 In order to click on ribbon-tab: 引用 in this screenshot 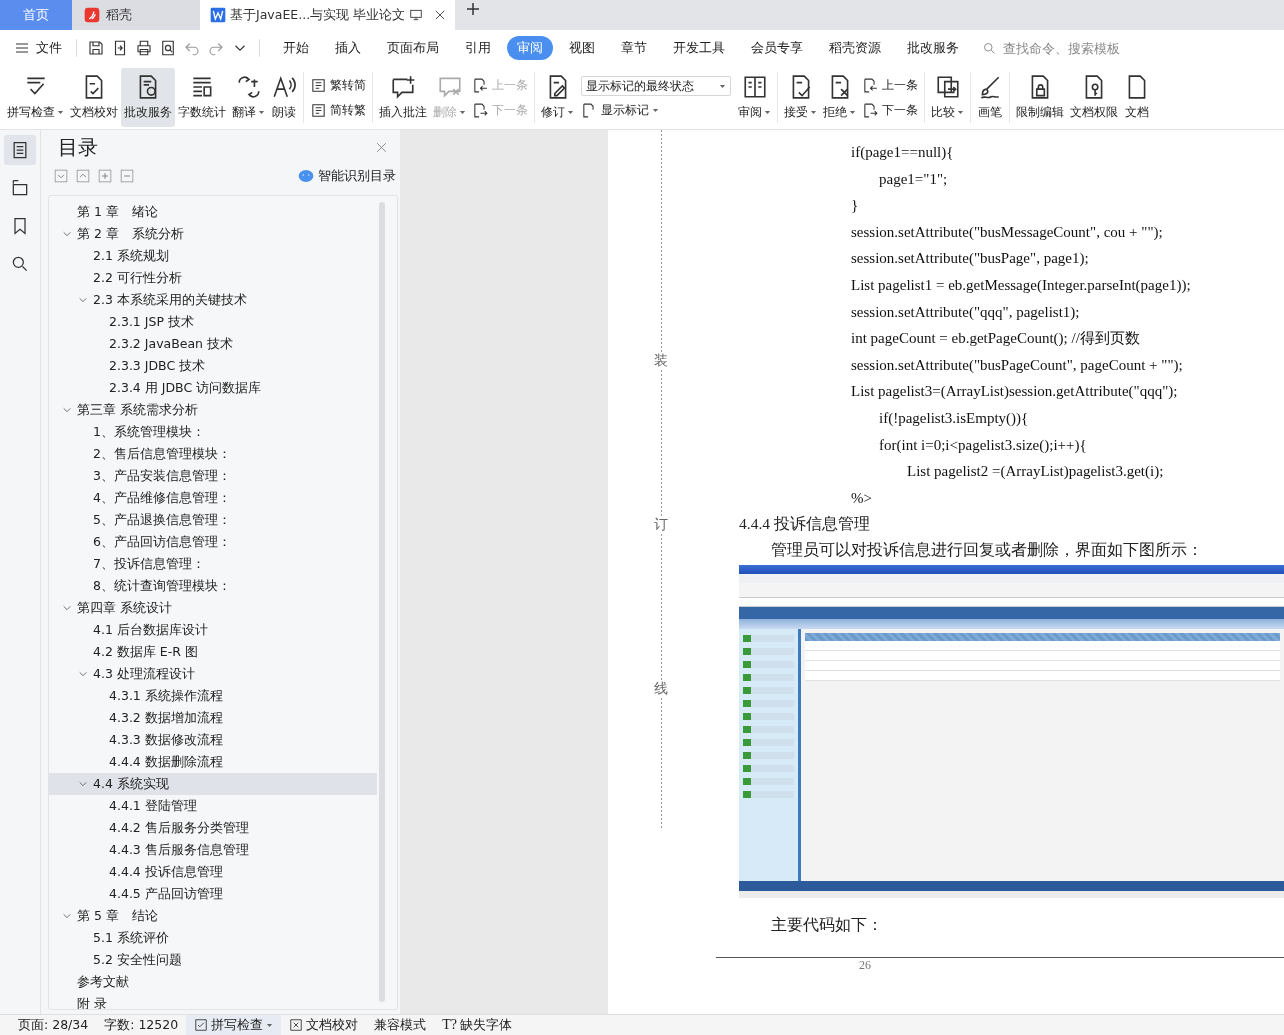, I will do `click(478, 48)`.